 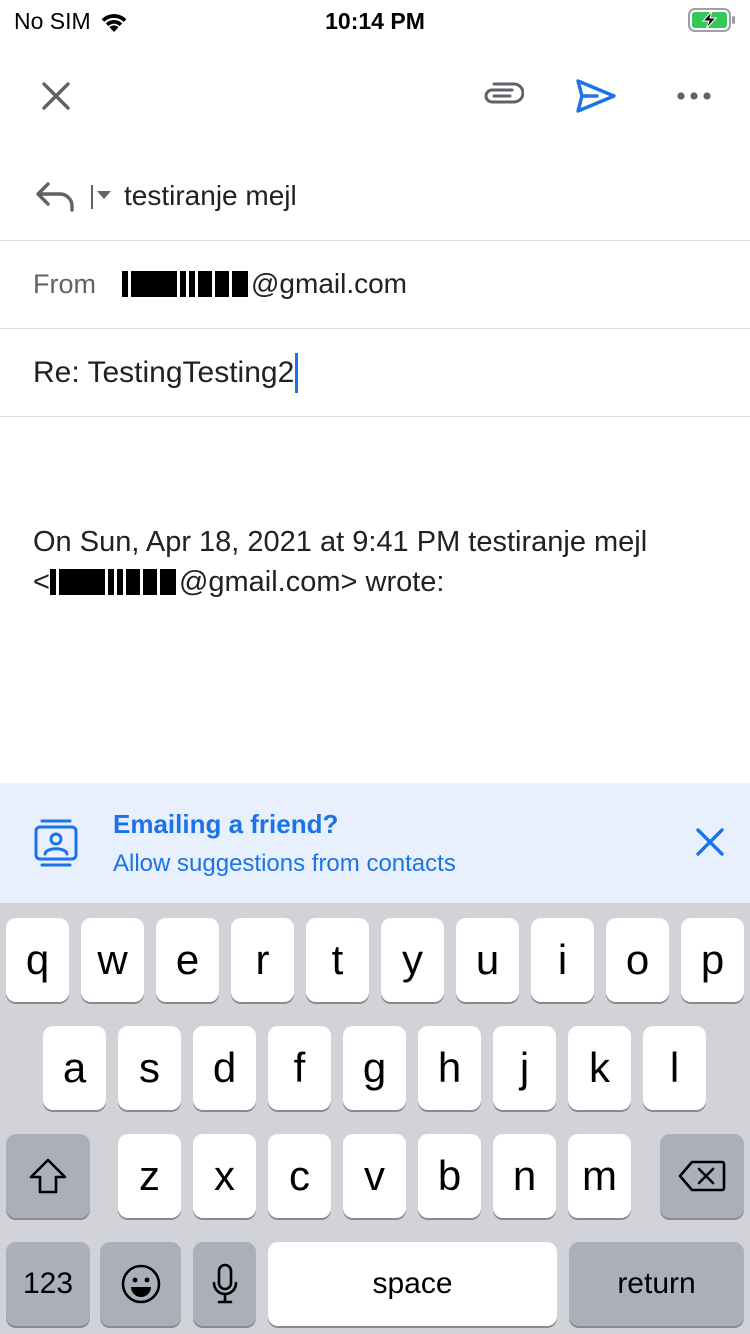 I want to click on key-b: b, so click(x=449, y=1176).